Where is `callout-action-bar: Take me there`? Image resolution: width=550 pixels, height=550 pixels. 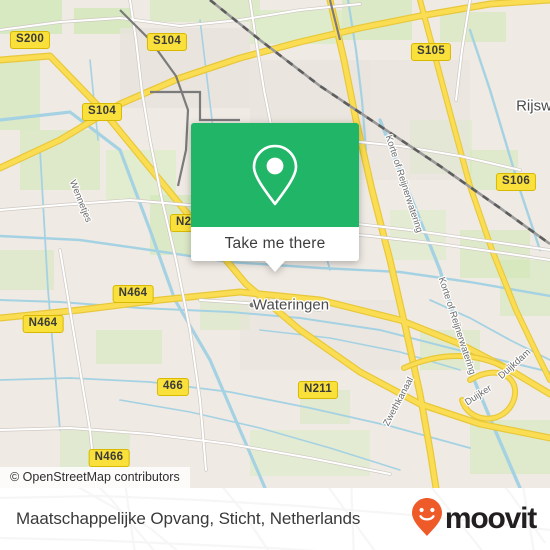
callout-action-bar: Take me there is located at coordinates (275, 244).